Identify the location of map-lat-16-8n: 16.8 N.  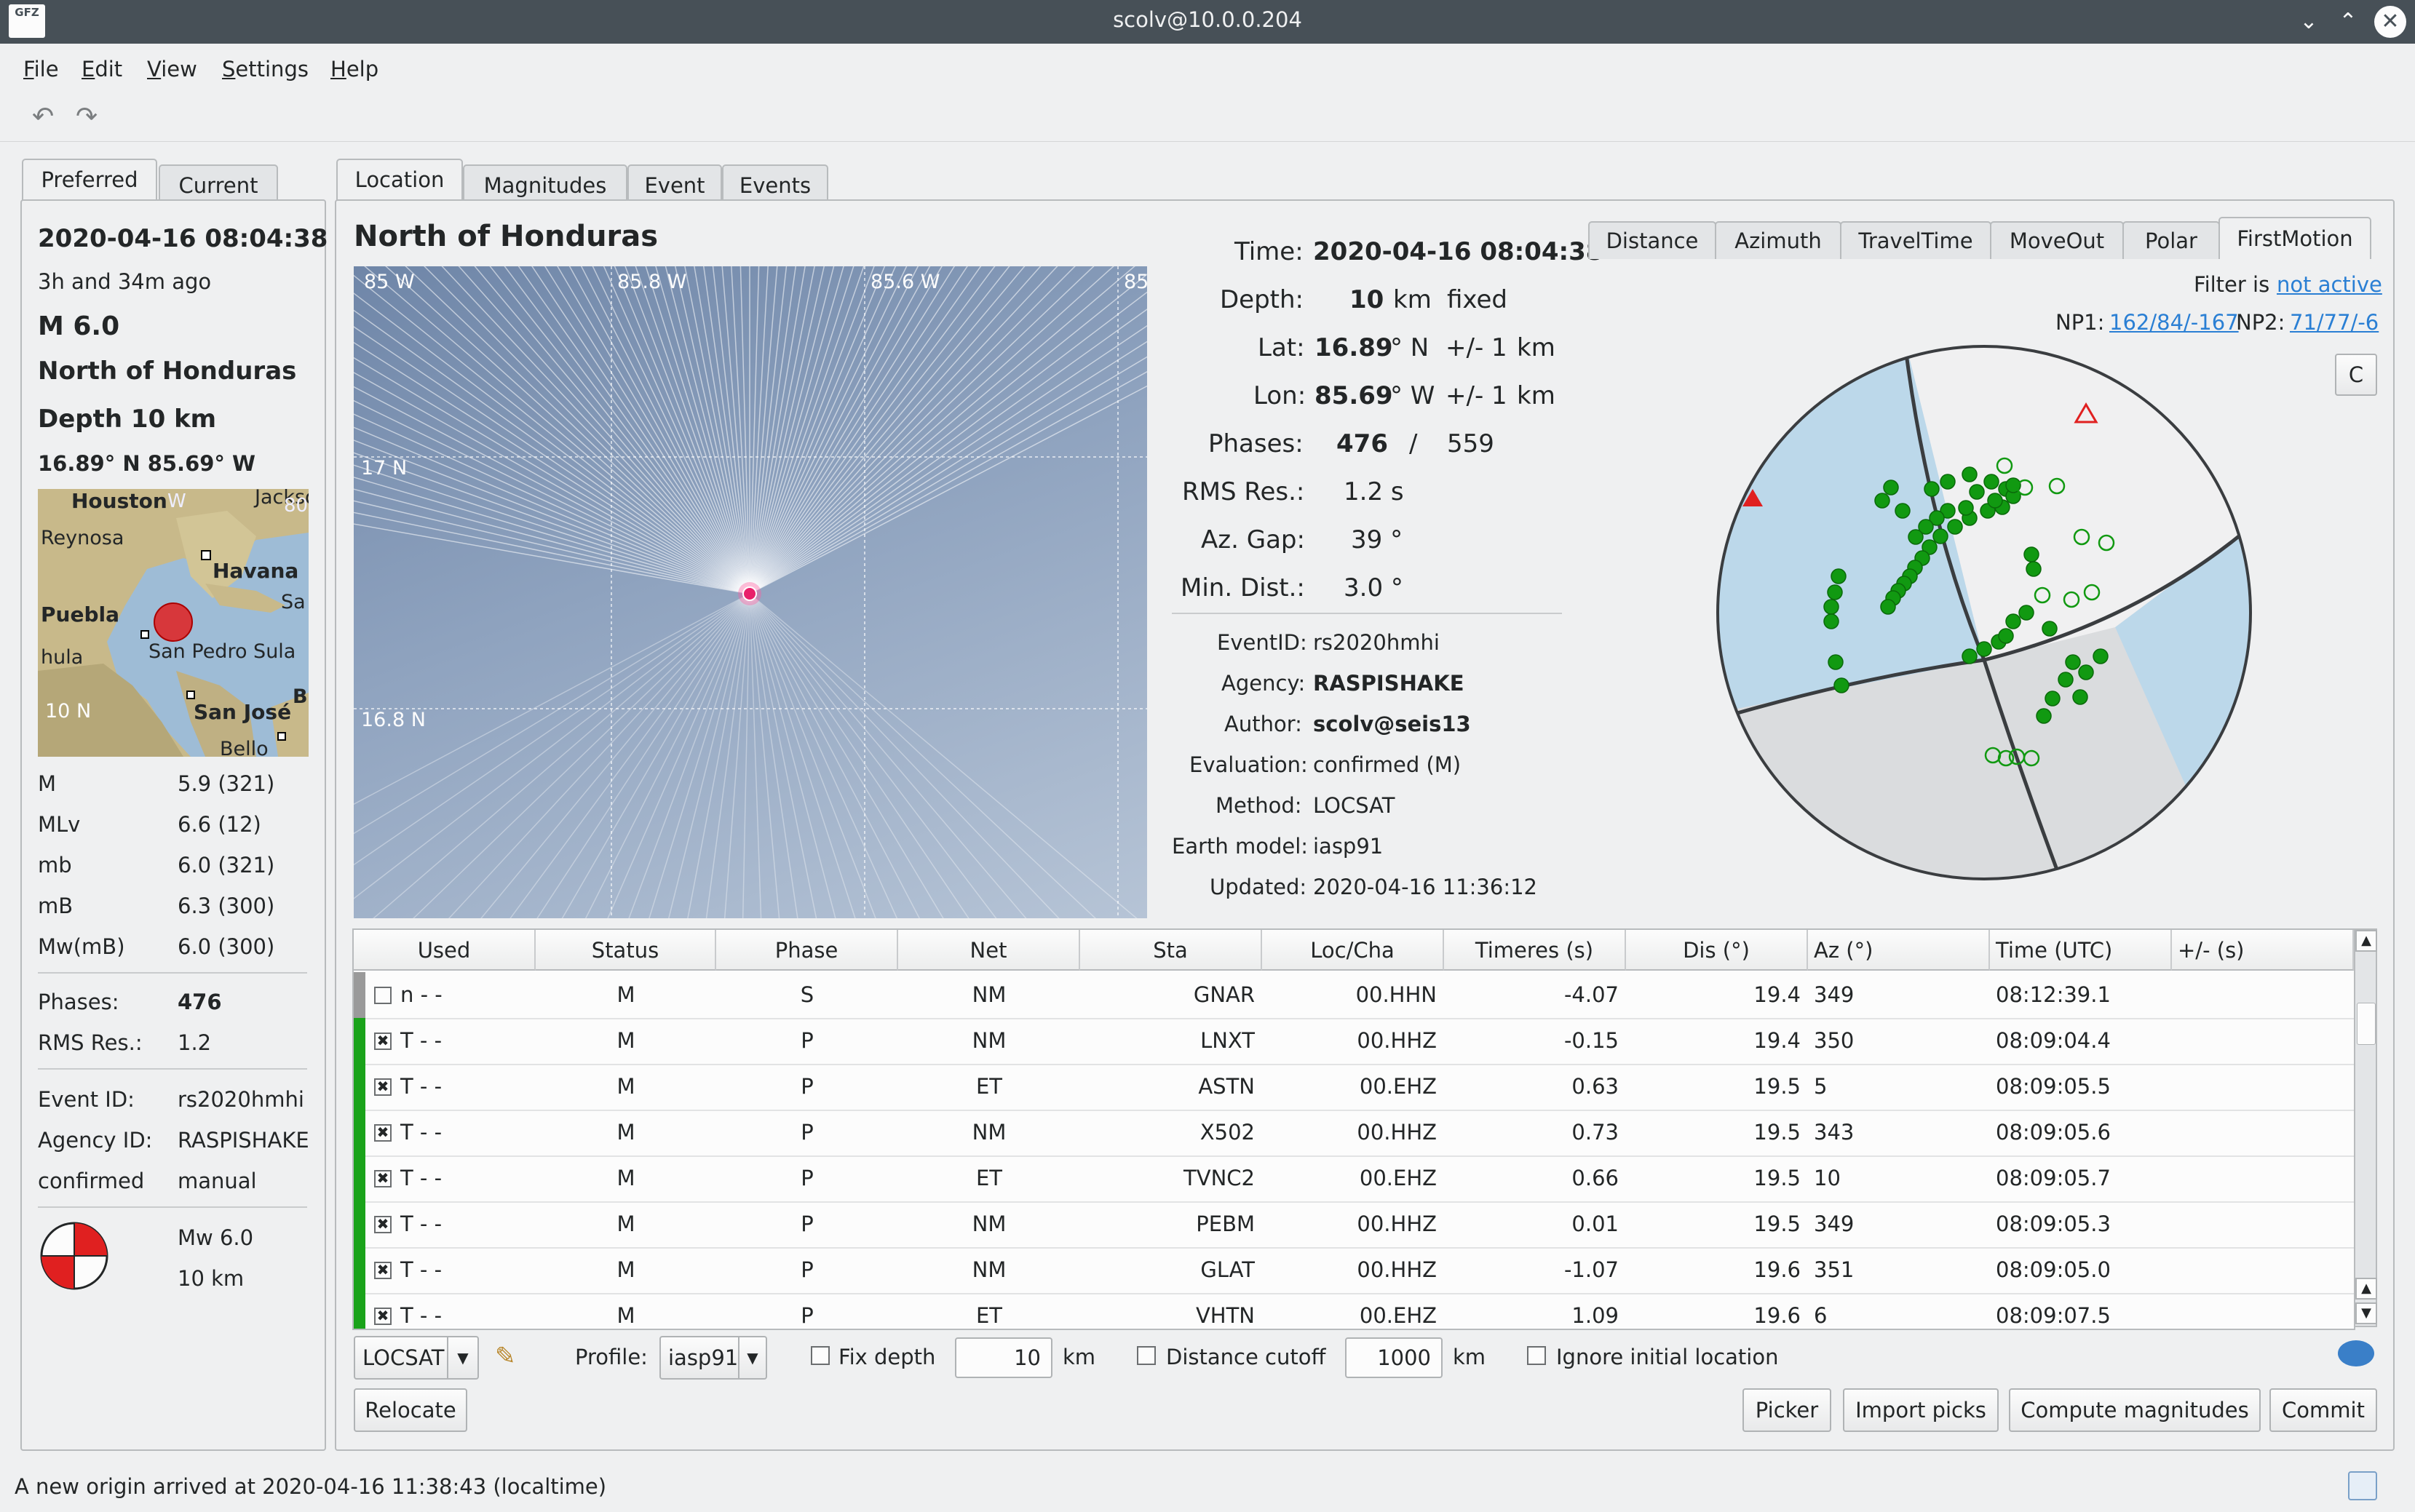
(393, 720).